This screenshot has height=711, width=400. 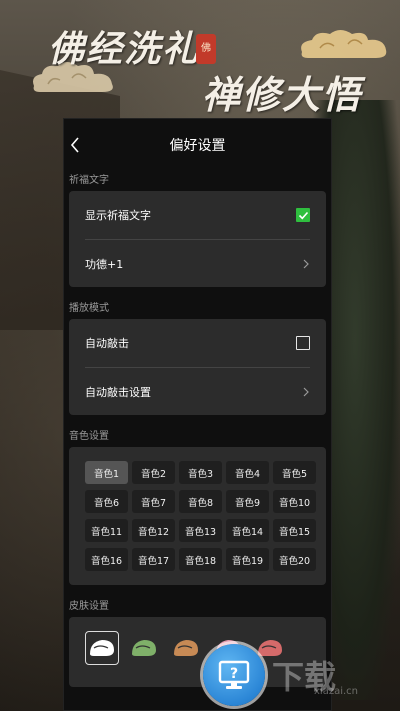 I want to click on prayer-text-card: 显示祈福文字 功德+1, so click(x=197, y=239).